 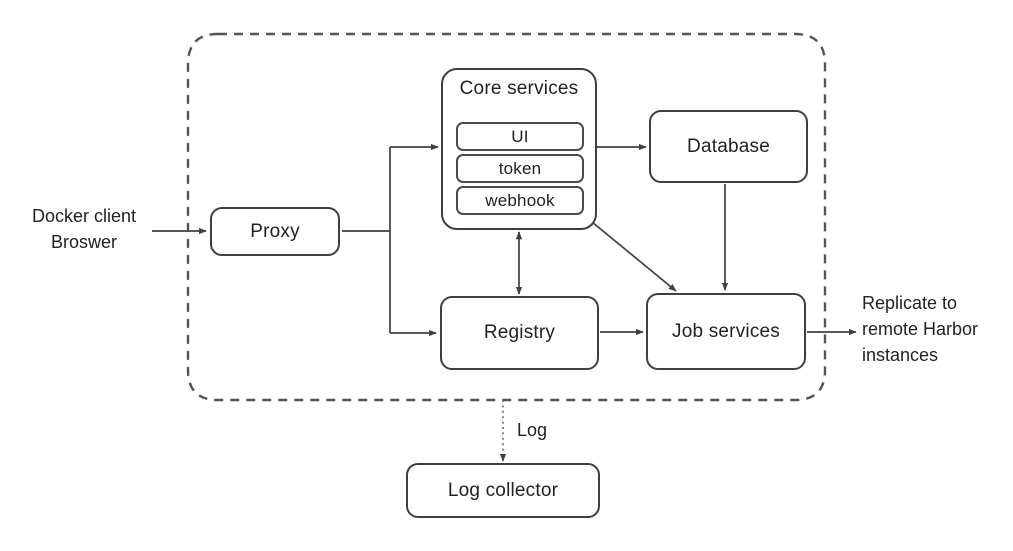 I want to click on node-job-services: Job services, so click(x=726, y=331).